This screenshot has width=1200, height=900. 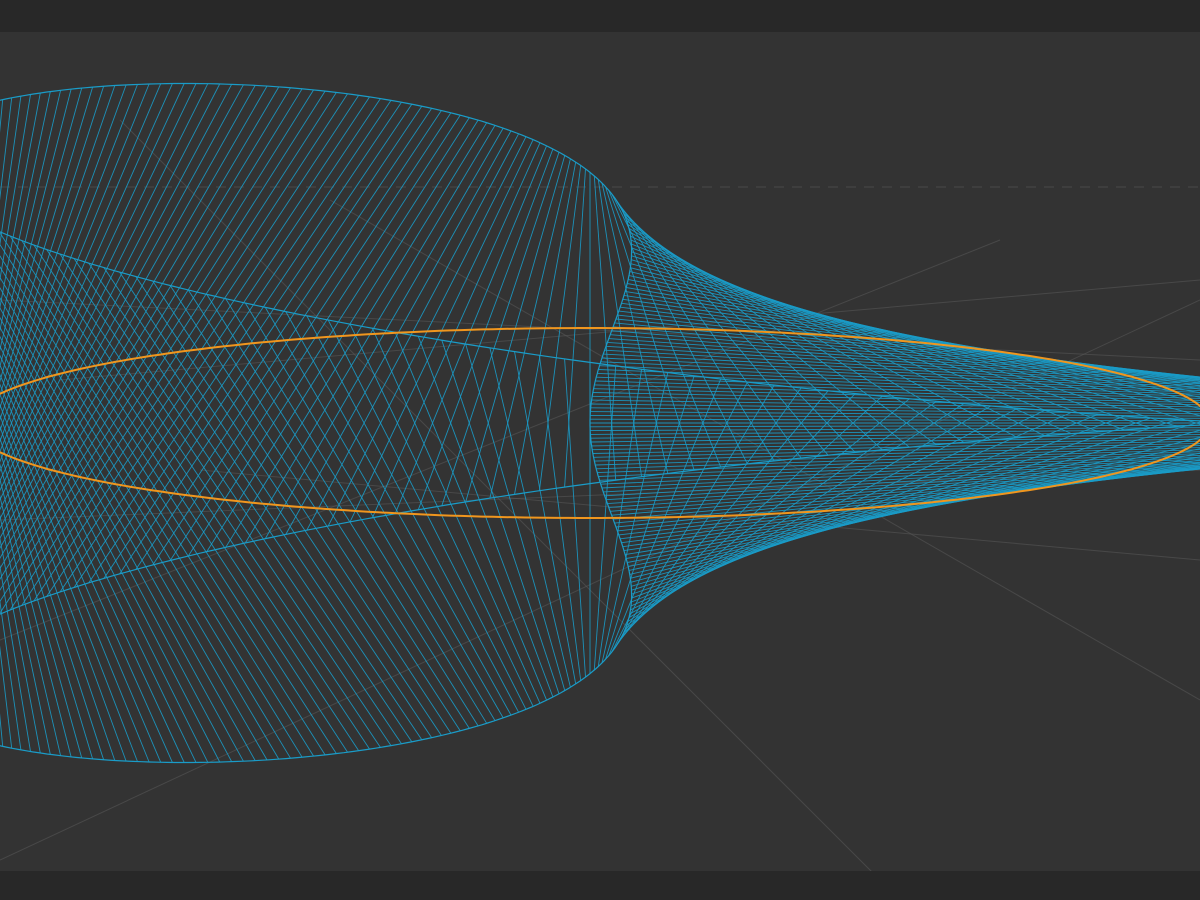 I want to click on bottom-status-bar, so click(x=600, y=885).